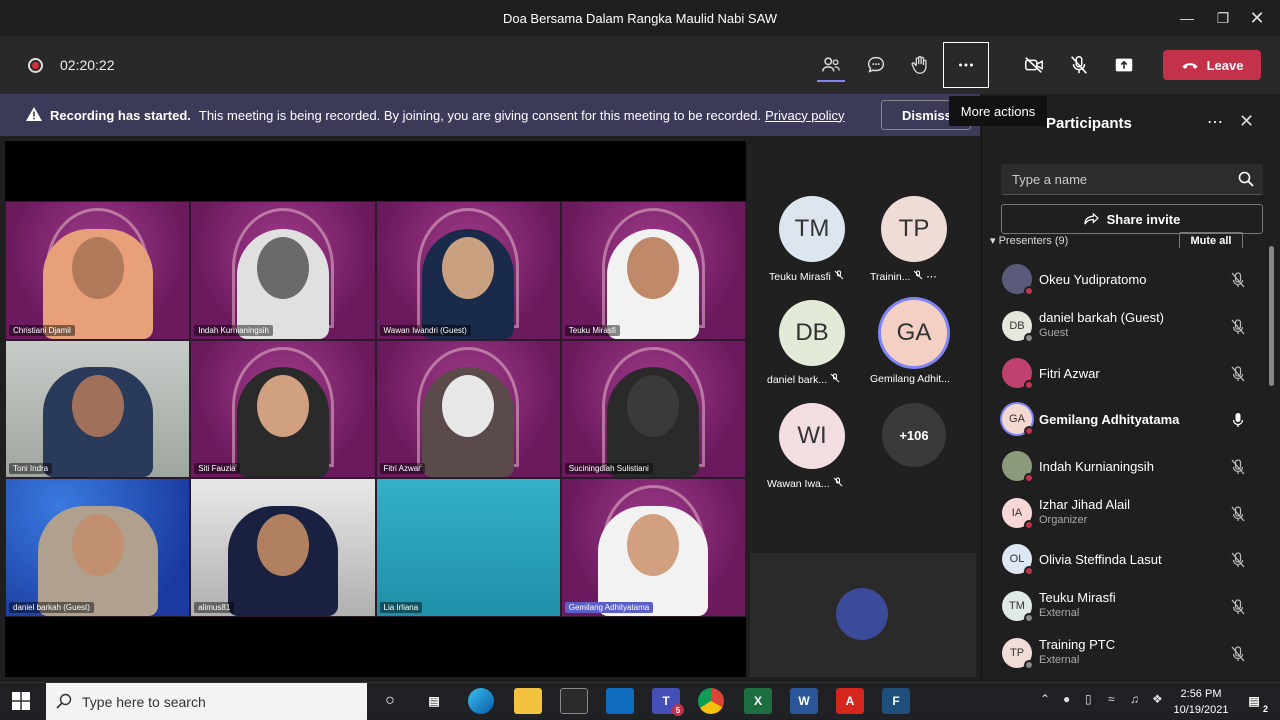 The width and height of the screenshot is (1280, 720). I want to click on system-clock: 2:56 PM 10/19/2021, so click(1201, 702).